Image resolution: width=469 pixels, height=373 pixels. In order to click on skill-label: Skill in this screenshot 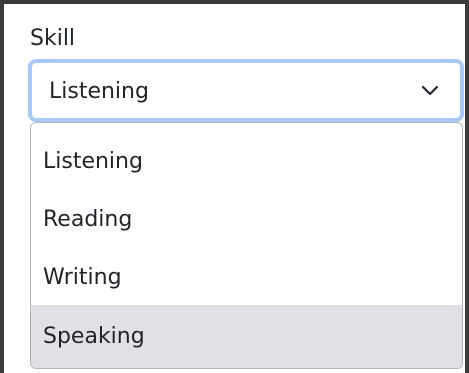, I will do `click(53, 38)`.